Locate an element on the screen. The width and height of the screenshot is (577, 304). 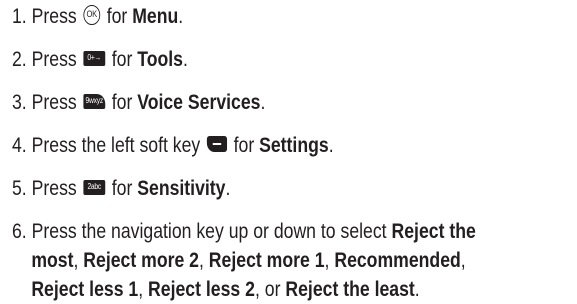
voice-services-label: Voice Services is located at coordinates (199, 102).